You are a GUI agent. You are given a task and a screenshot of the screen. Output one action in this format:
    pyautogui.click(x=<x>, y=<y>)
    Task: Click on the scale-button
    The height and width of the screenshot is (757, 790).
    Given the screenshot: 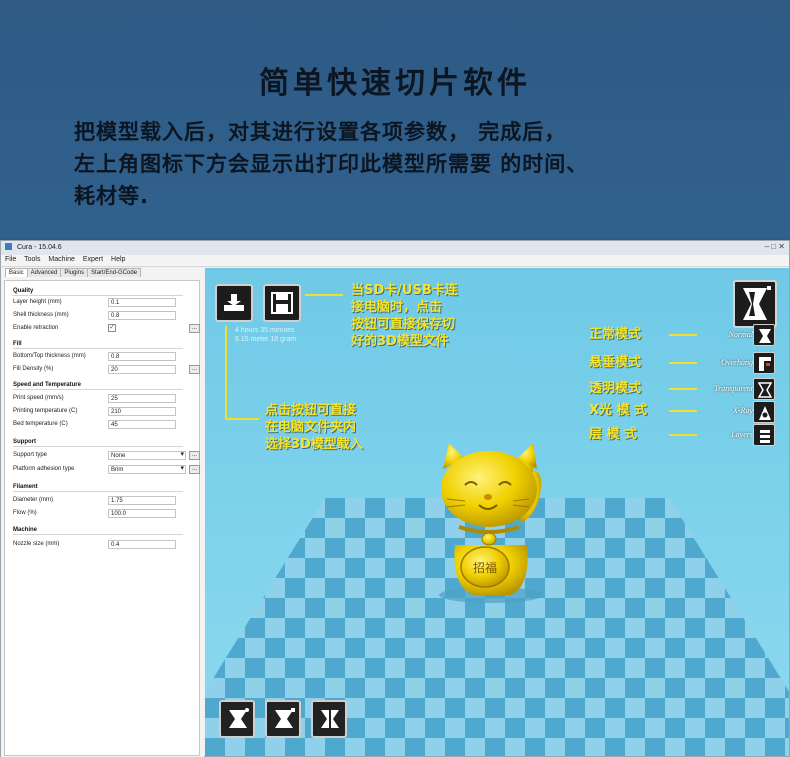 What is the action you would take?
    pyautogui.click(x=283, y=719)
    